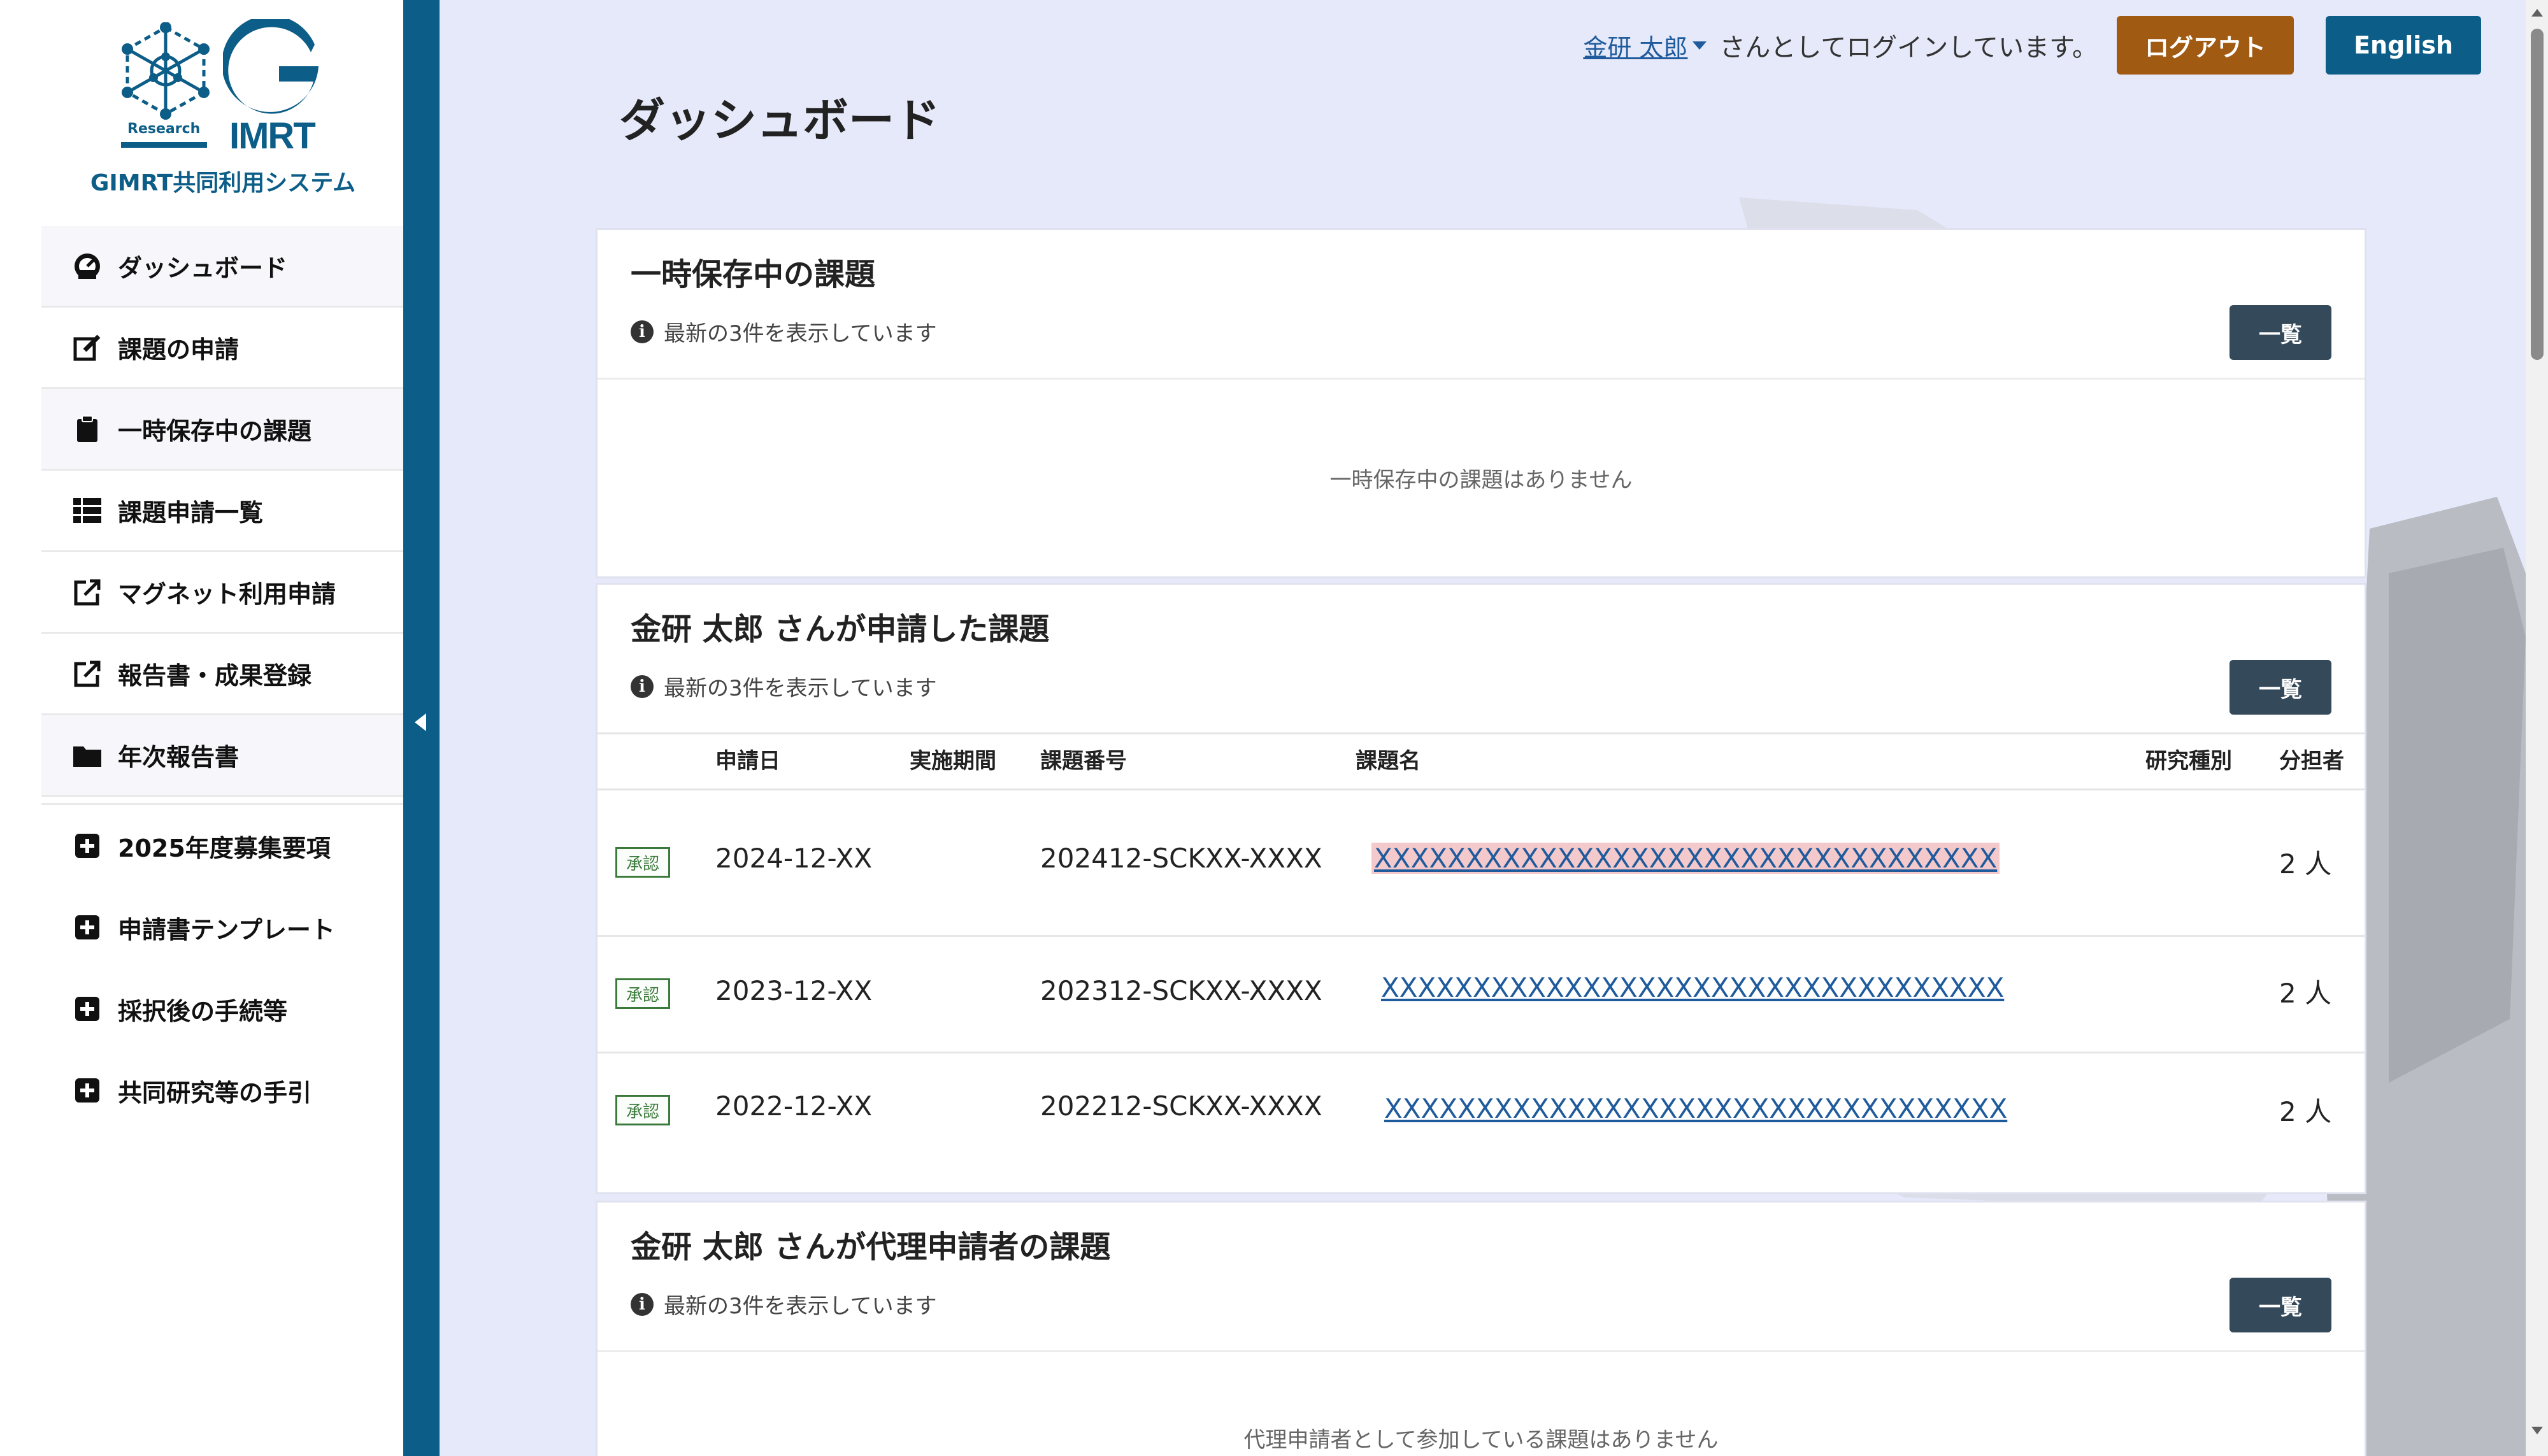  Describe the element at coordinates (748, 761) in the screenshot. I see `column-header-date: 申請日` at that location.